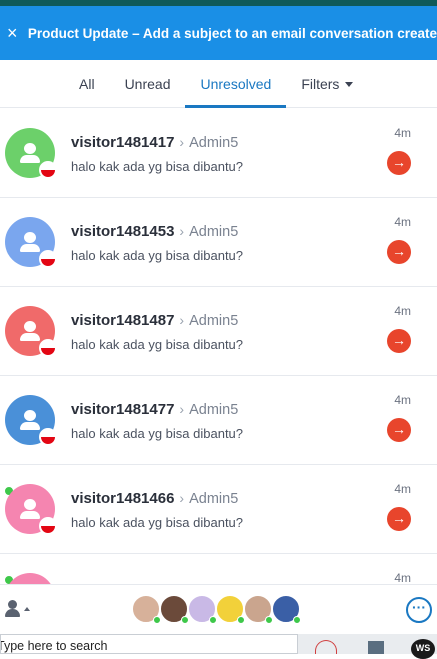  Describe the element at coordinates (10, 33) in the screenshot. I see `close-icon: ×` at that location.